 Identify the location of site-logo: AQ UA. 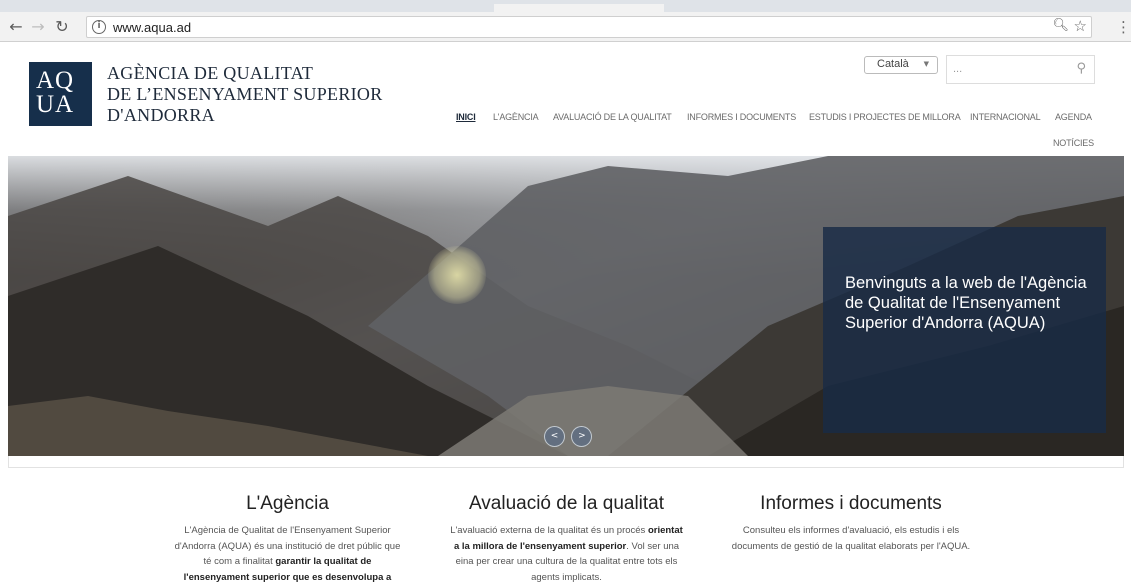
(60, 94).